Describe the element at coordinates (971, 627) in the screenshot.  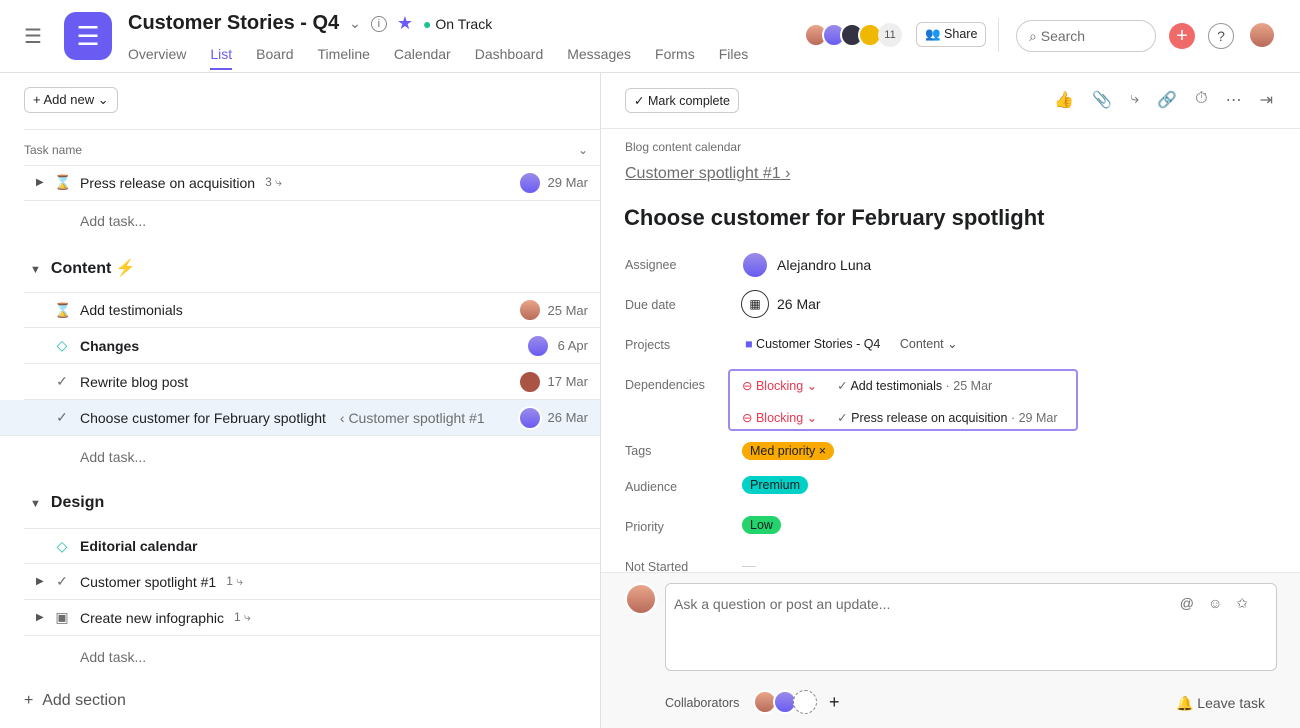
I see `comment-input: Ask a question or post an update... @☺✩` at that location.